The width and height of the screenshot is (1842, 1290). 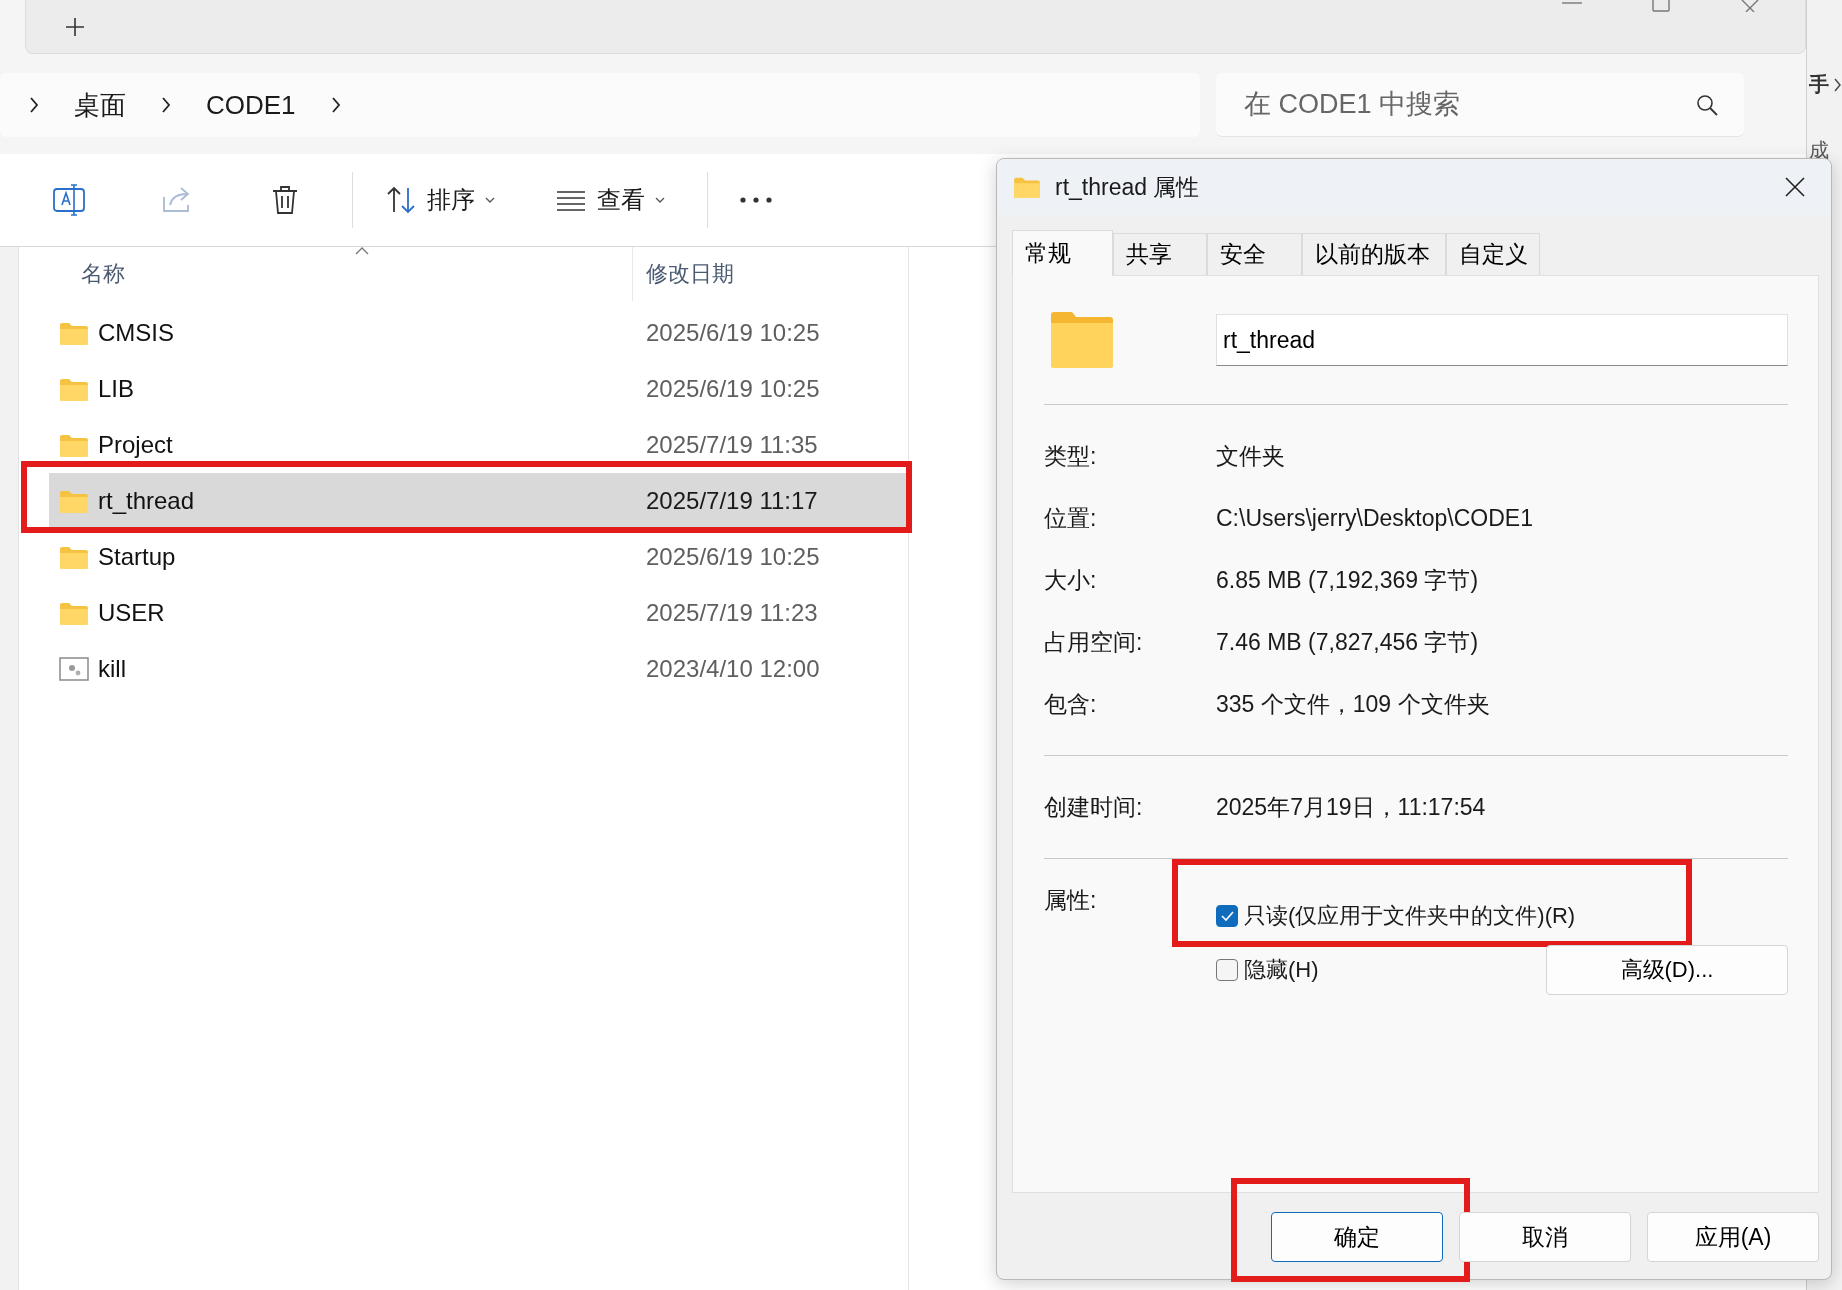 What do you see at coordinates (1374, 254) in the screenshot?
I see `tab: 以前的版本` at bounding box center [1374, 254].